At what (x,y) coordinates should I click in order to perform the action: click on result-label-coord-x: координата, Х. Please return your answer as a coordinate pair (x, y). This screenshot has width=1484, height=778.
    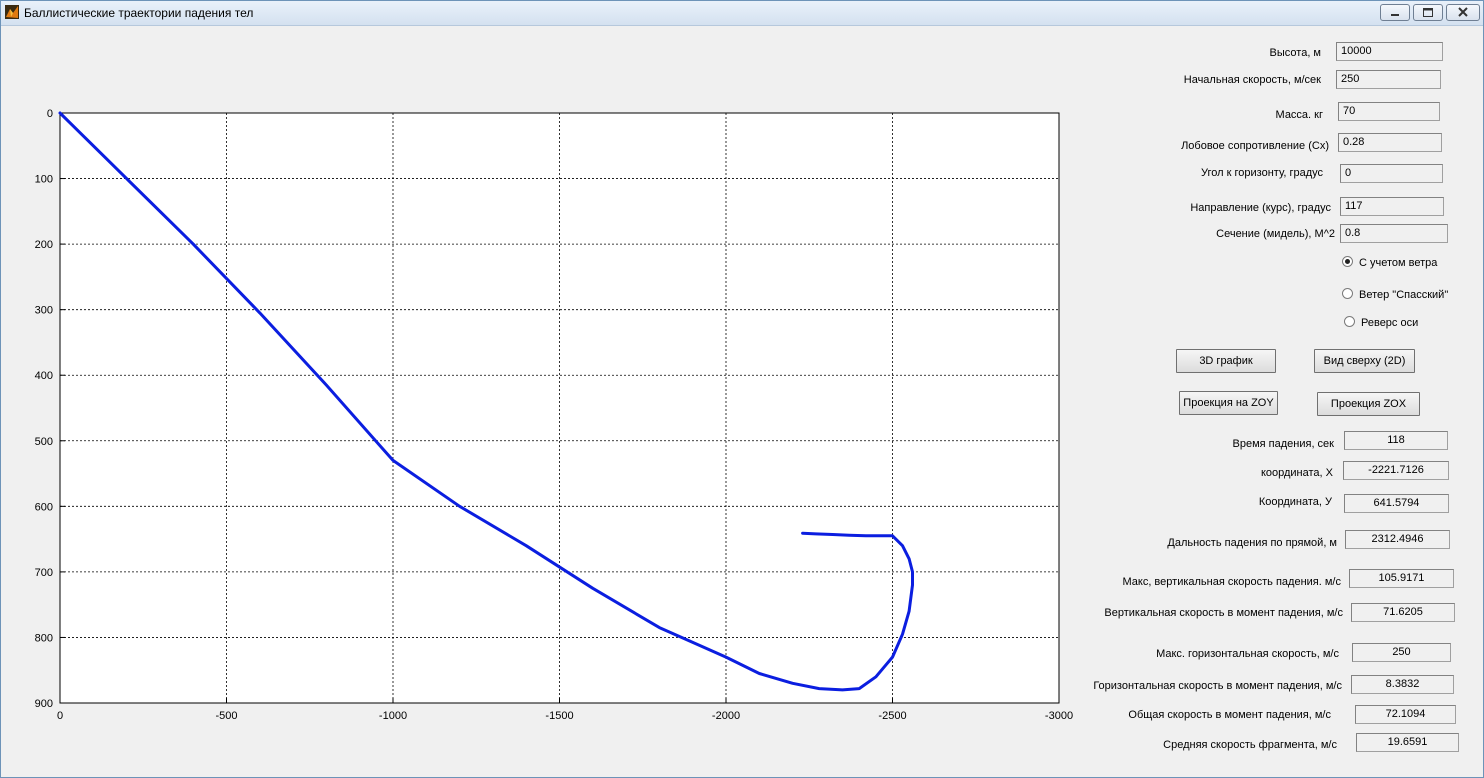
    Looking at the image, I should click on (1296, 473).